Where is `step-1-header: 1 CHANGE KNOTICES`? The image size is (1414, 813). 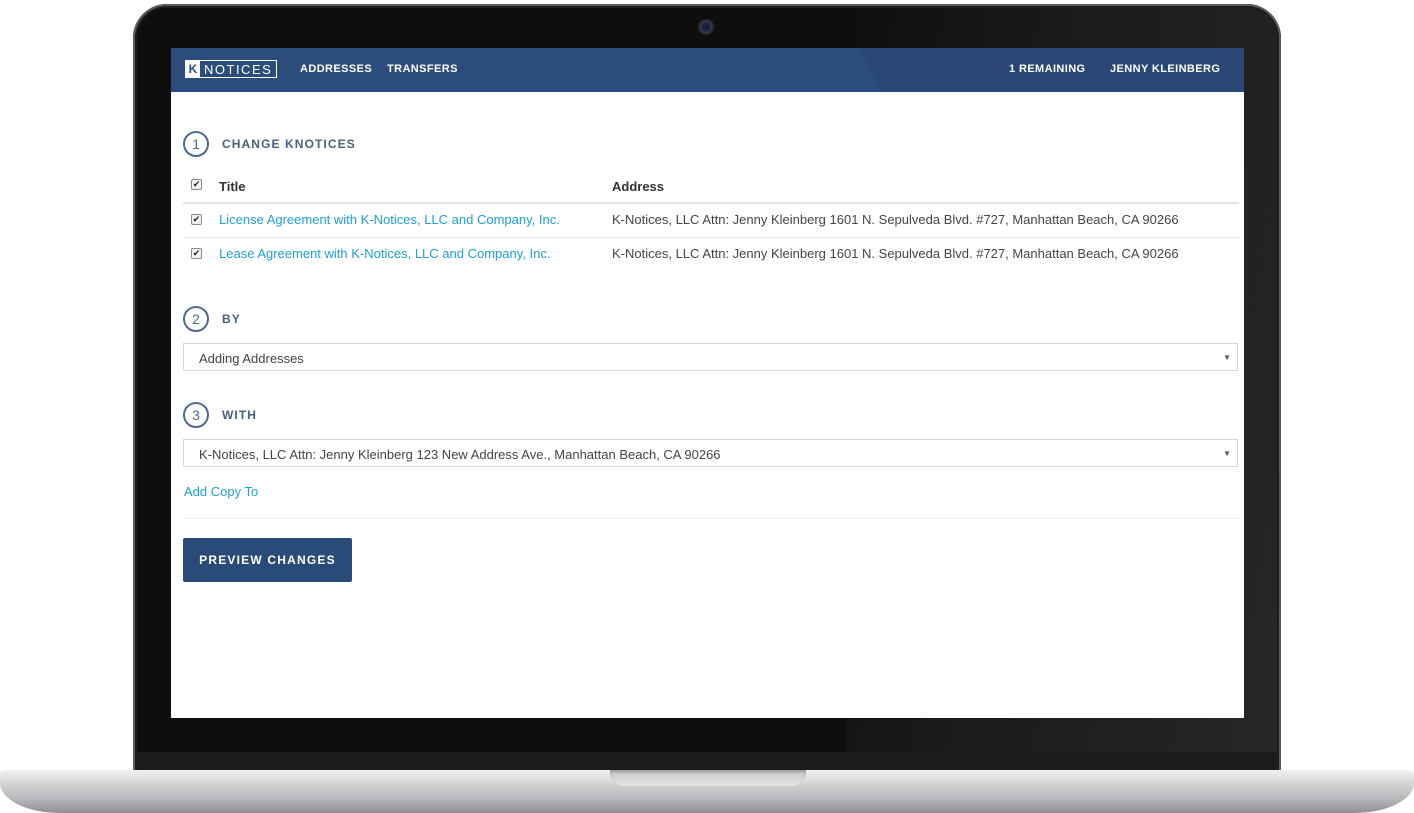
step-1-header: 1 CHANGE KNOTICES is located at coordinates (269, 144).